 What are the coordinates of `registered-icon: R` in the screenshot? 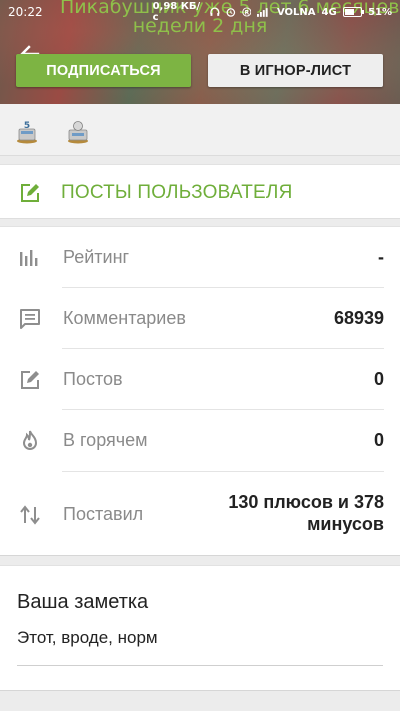 It's located at (247, 12).